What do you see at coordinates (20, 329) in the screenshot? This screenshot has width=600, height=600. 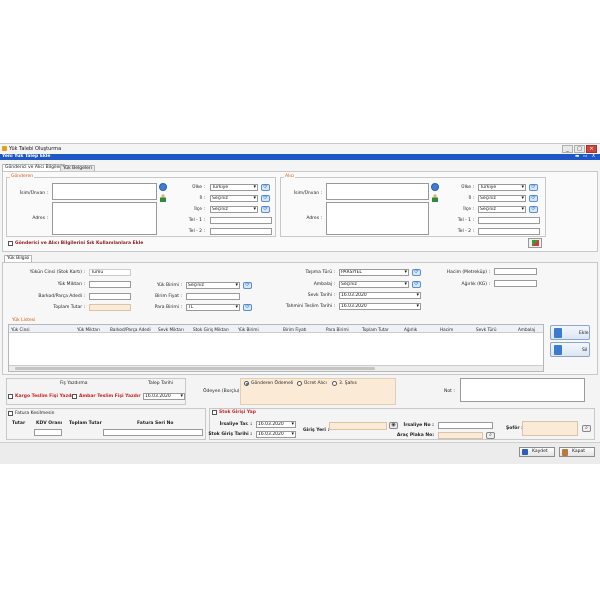 I see `col-cargo-type: Yük Cinsi` at bounding box center [20, 329].